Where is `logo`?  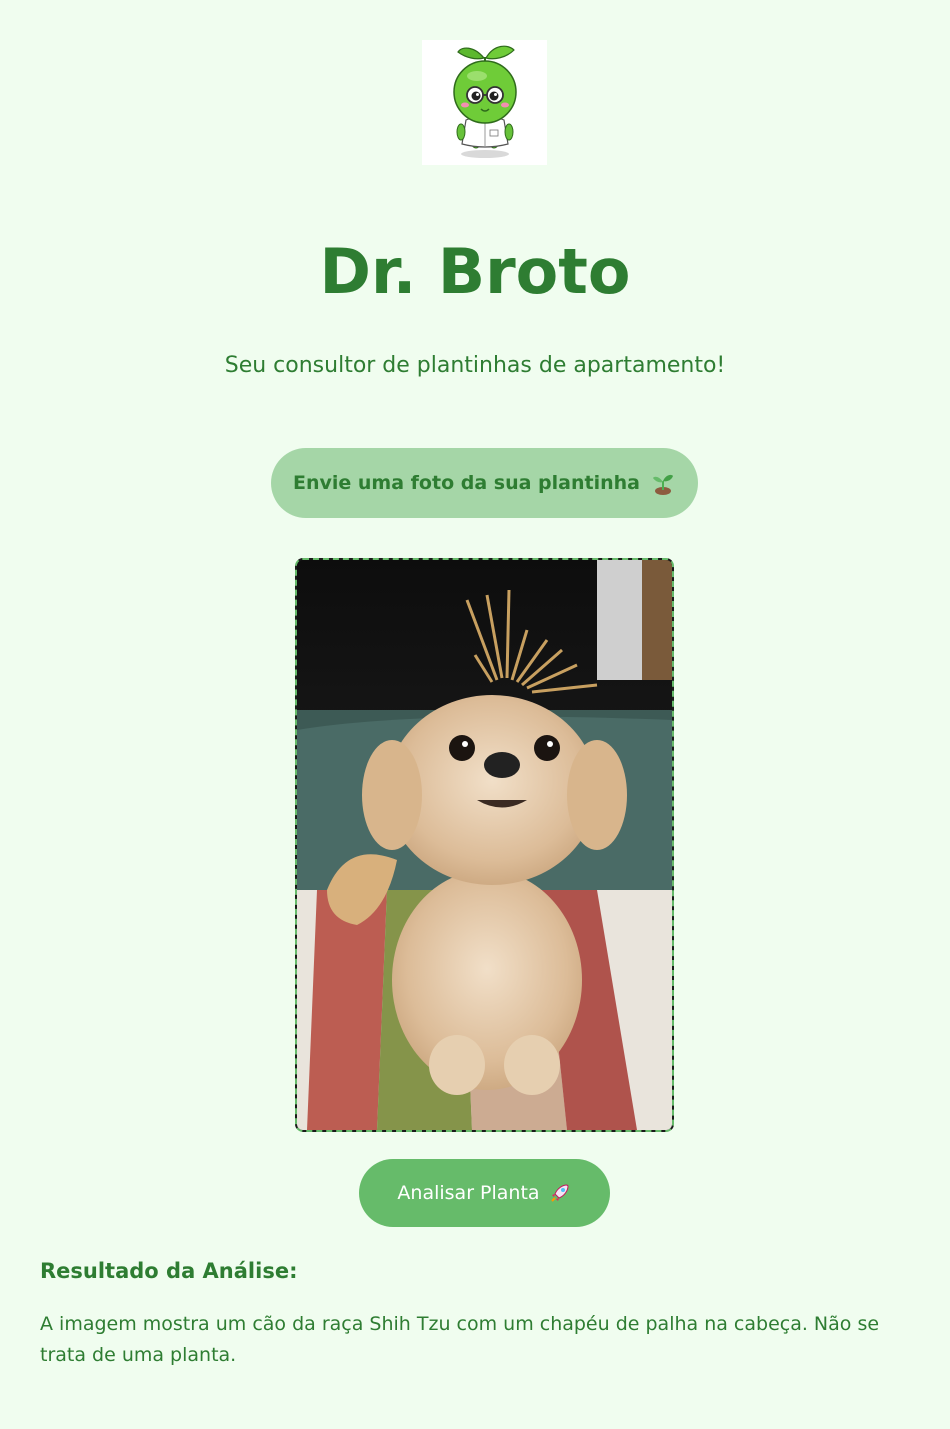
logo is located at coordinates (484, 102).